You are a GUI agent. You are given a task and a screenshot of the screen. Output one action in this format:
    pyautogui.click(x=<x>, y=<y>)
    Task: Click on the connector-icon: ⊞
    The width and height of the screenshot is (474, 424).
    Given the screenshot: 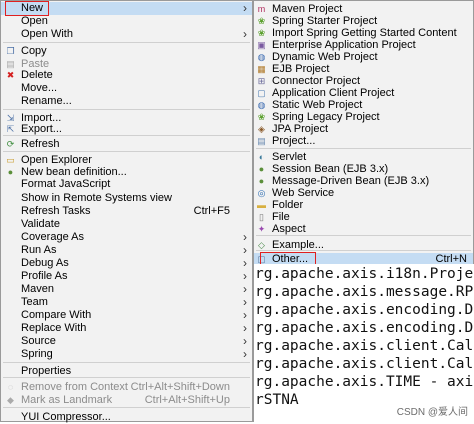 What is the action you would take?
    pyautogui.click(x=261, y=81)
    